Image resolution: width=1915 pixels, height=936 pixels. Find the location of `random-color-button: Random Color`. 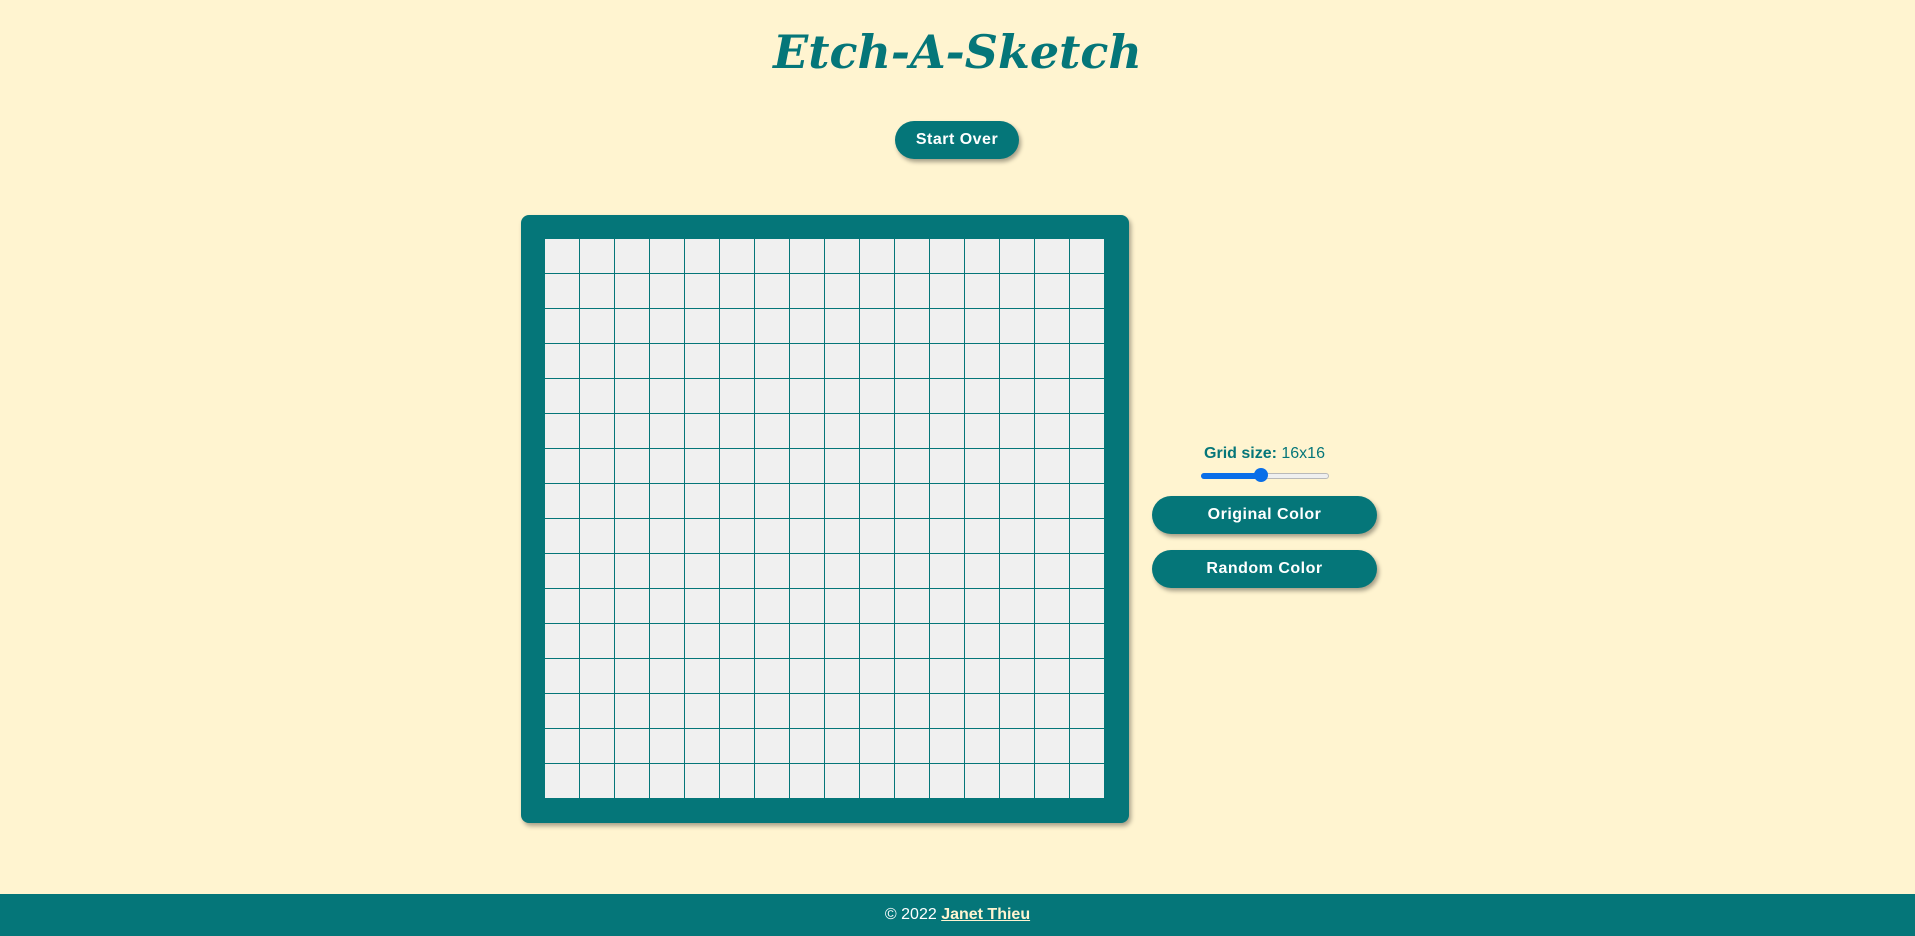

random-color-button: Random Color is located at coordinates (1264, 569).